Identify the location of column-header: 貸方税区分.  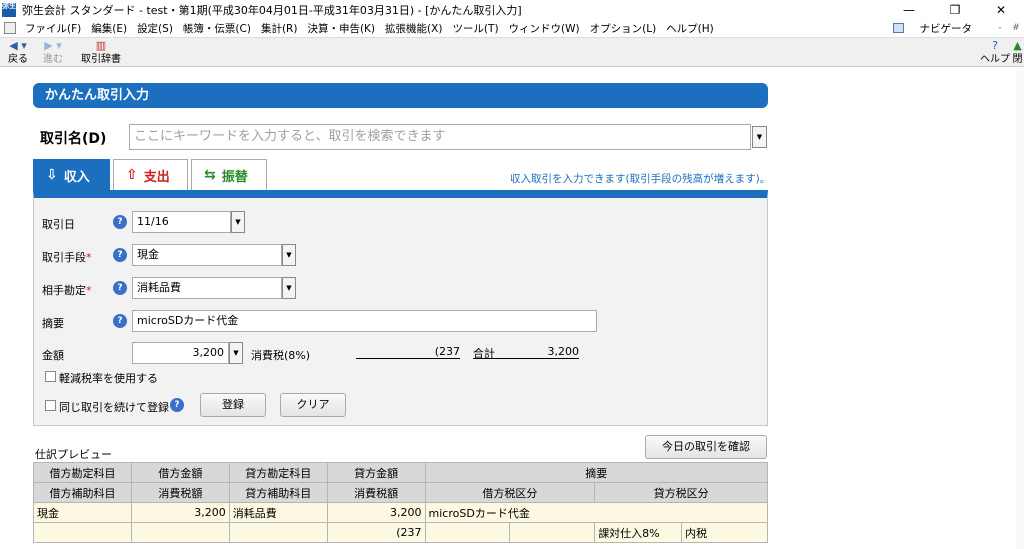
(681, 492).